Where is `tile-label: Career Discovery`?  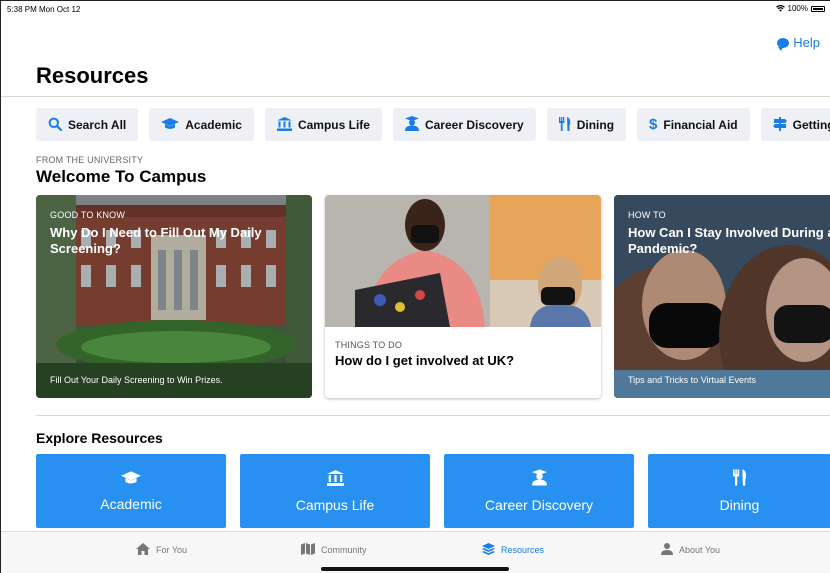 tile-label: Career Discovery is located at coordinates (539, 505).